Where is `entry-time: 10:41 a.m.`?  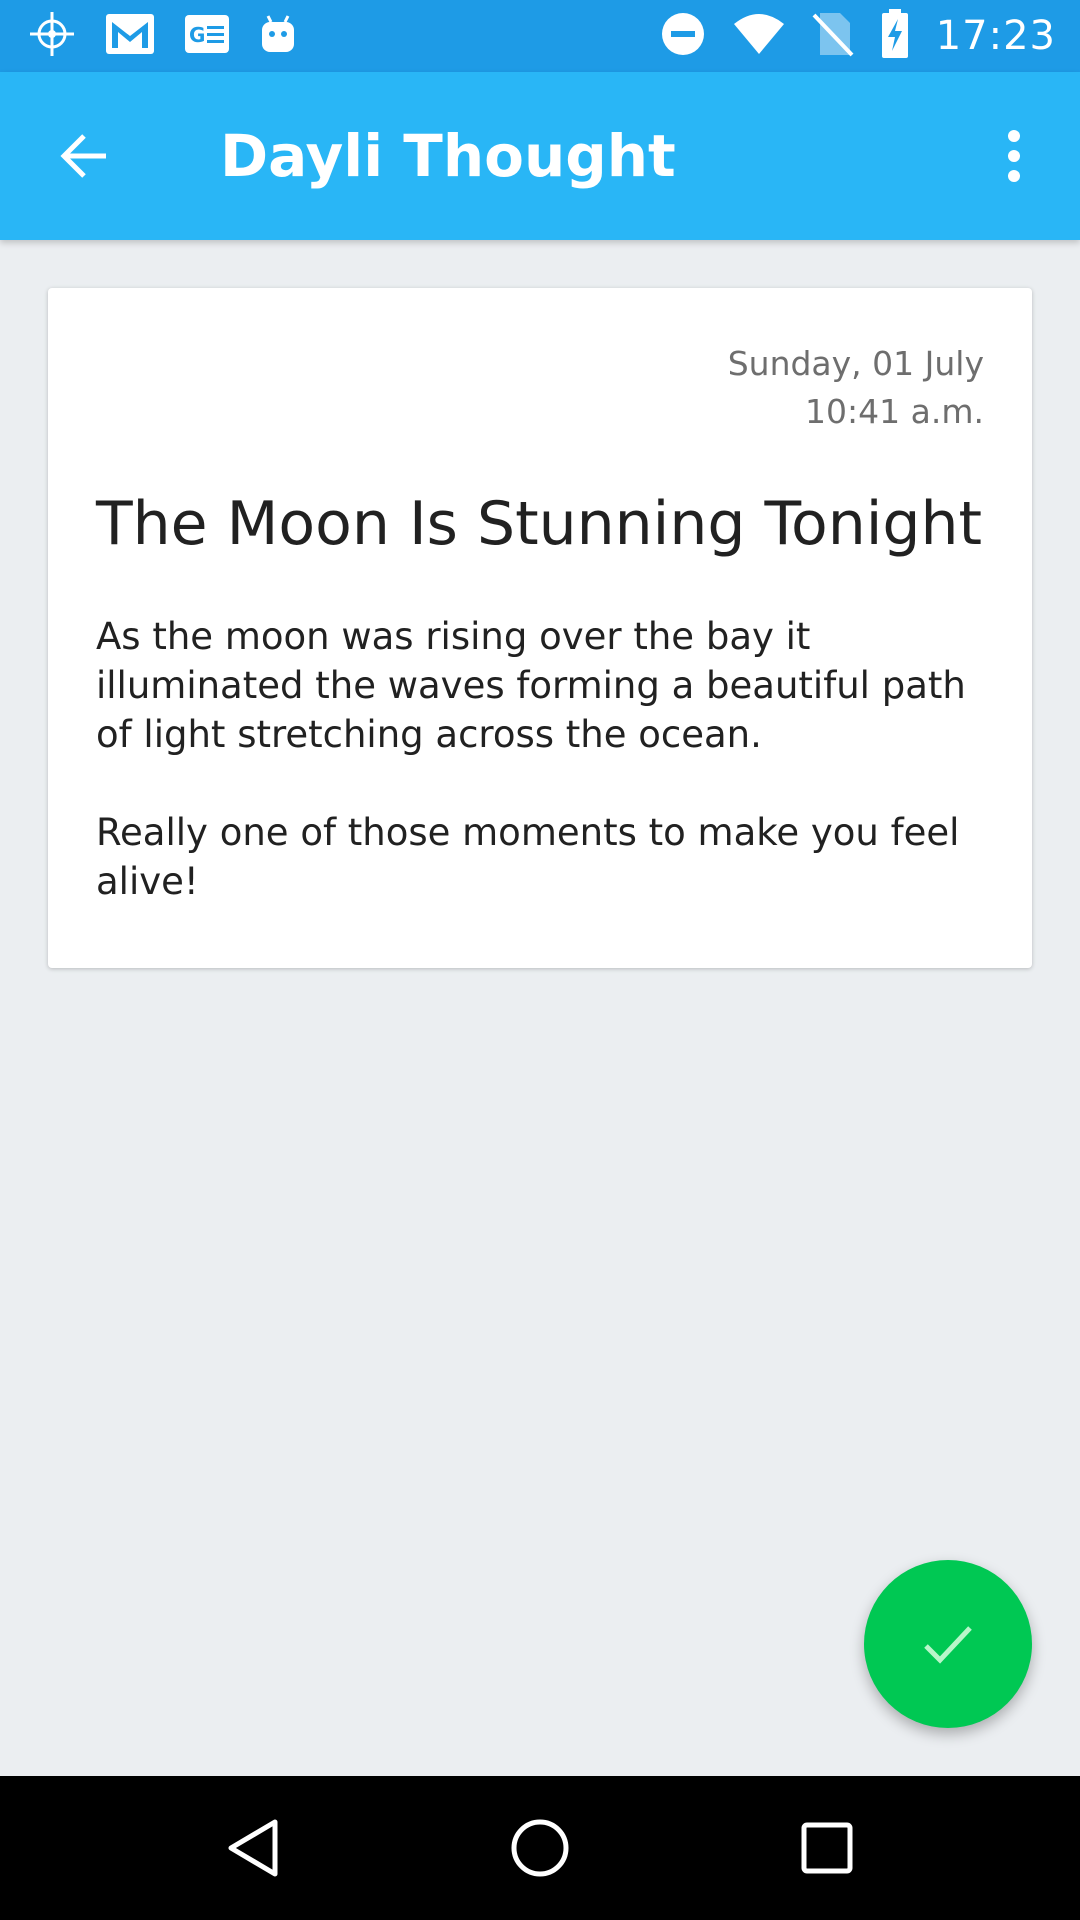 entry-time: 10:41 a.m. is located at coordinates (894, 411).